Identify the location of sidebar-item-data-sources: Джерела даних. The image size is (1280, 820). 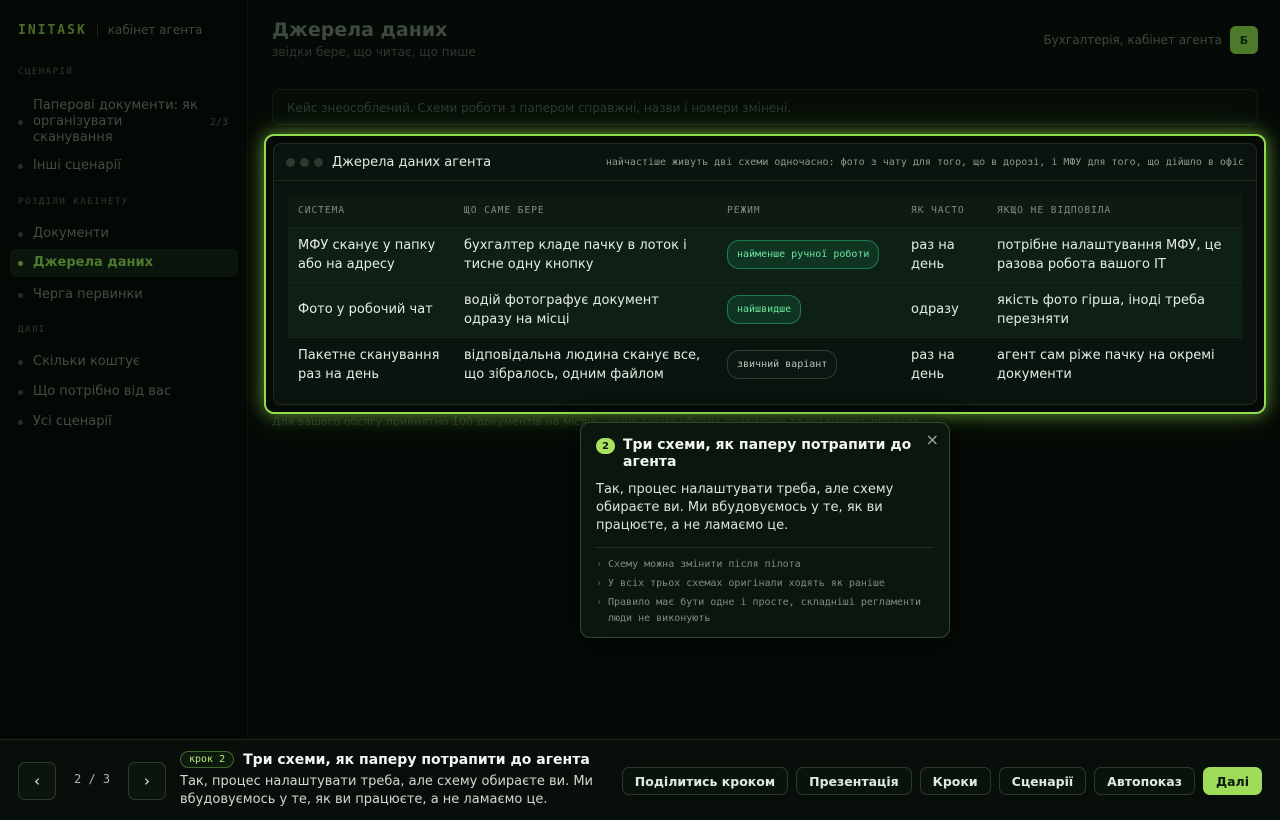
(124, 263).